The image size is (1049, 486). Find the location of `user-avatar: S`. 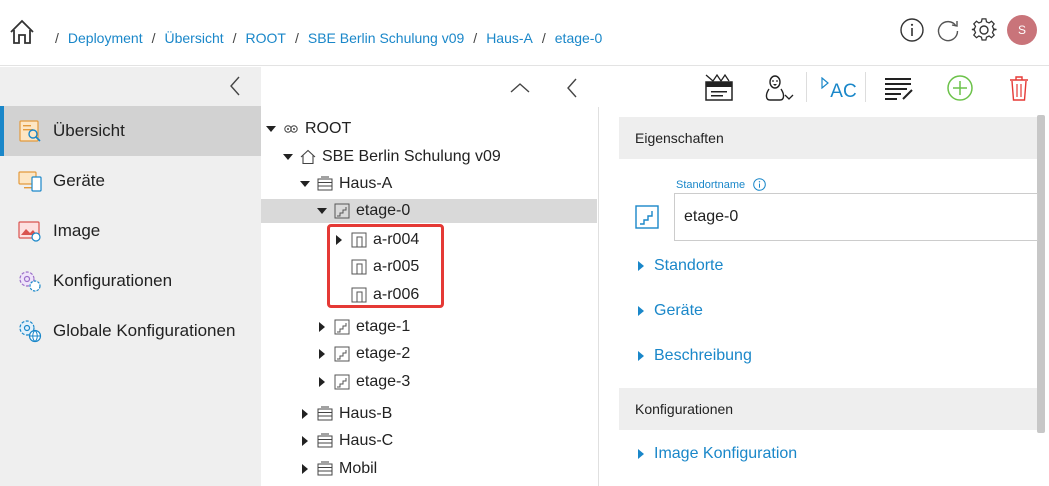

user-avatar: S is located at coordinates (1022, 30).